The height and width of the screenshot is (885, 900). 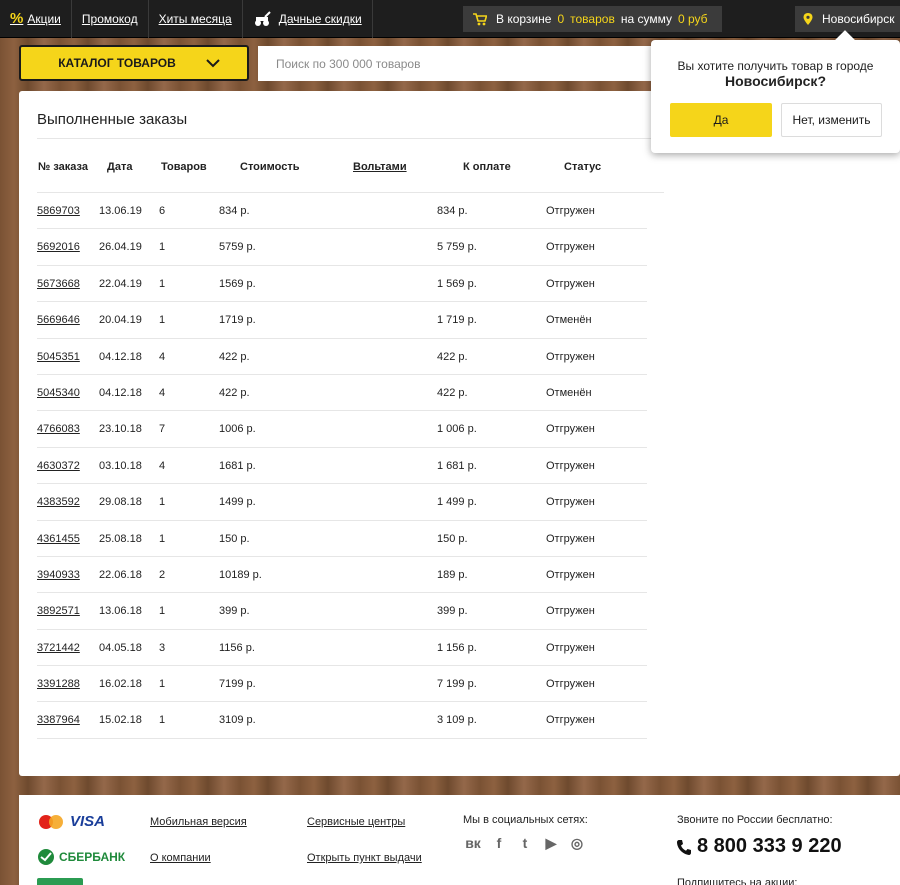 What do you see at coordinates (17, 18) in the screenshot?
I see `percent-icon: %` at bounding box center [17, 18].